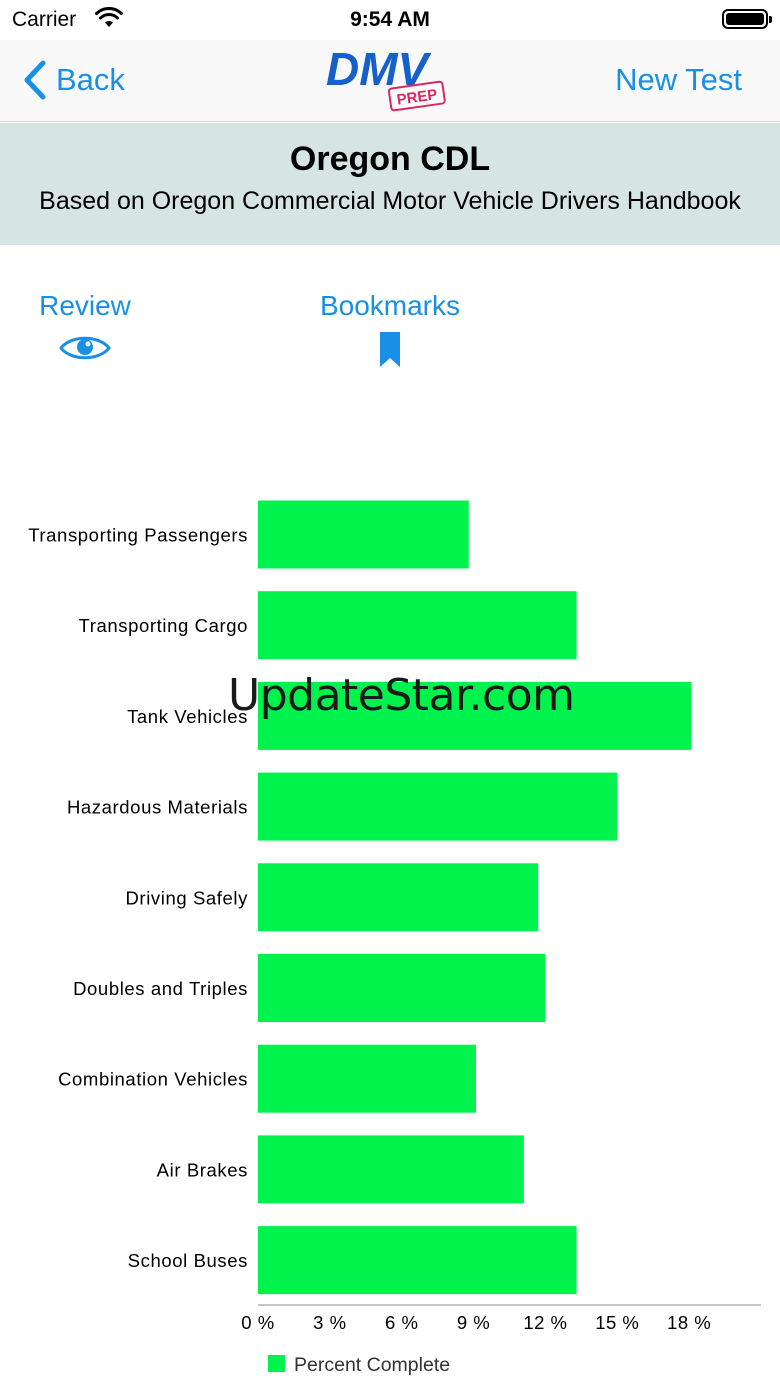 The image size is (780, 1387). What do you see at coordinates (257, 1322) in the screenshot?
I see `x-tick-label: 0 %` at bounding box center [257, 1322].